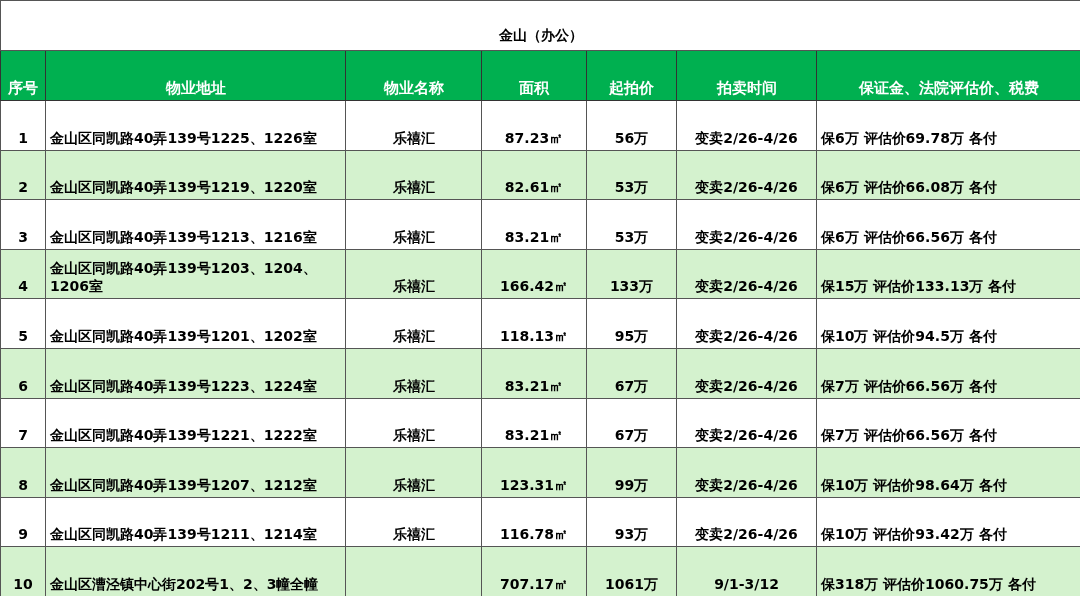  What do you see at coordinates (23, 236) in the screenshot?
I see `table-cell: 3` at bounding box center [23, 236].